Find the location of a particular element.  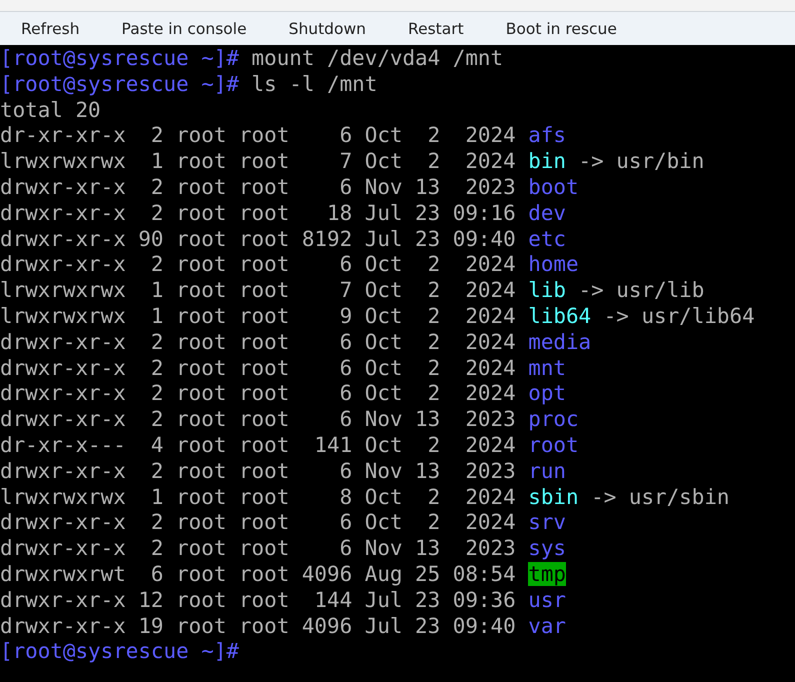

directory-name: var is located at coordinates (547, 626).